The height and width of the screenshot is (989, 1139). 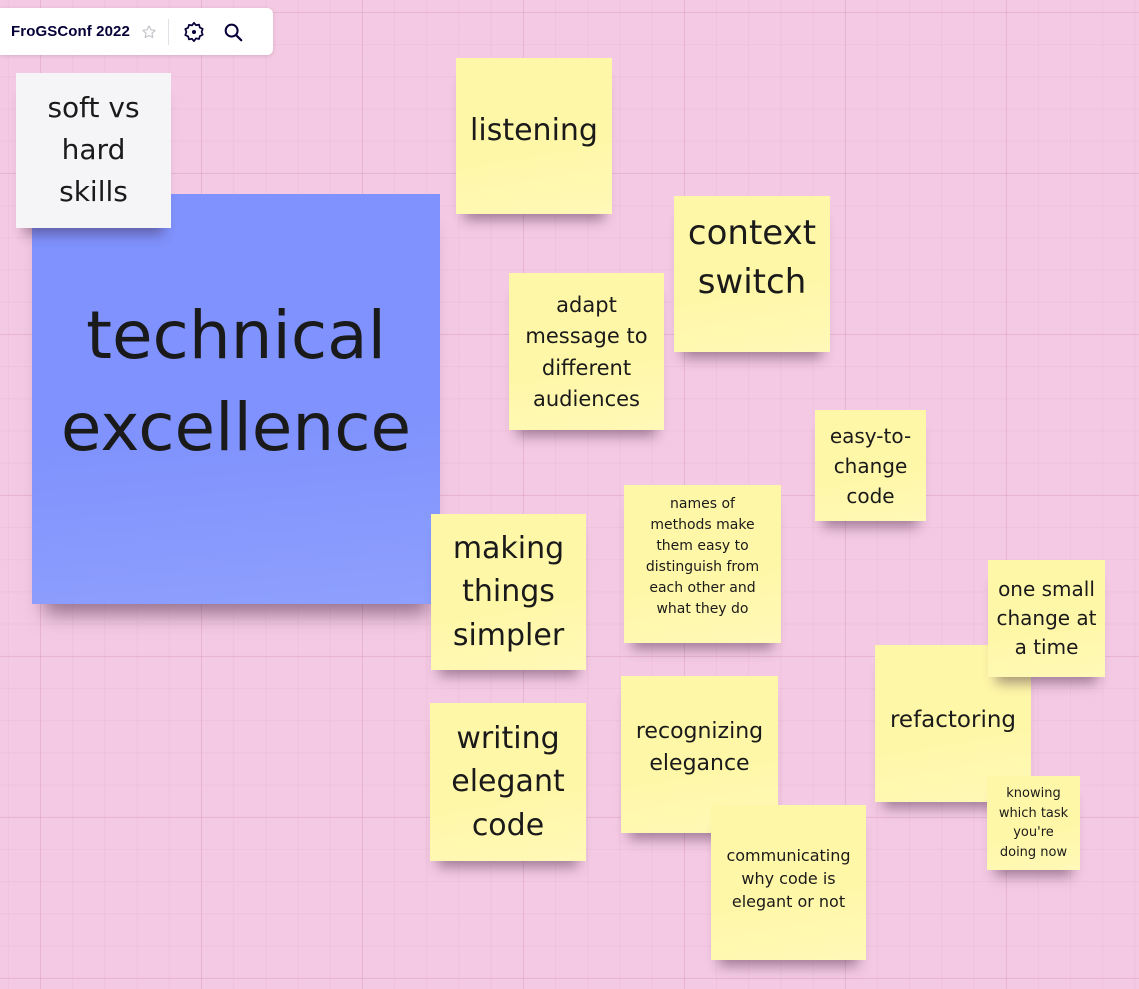 I want to click on note-text: making things simpler, so click(x=508, y=591).